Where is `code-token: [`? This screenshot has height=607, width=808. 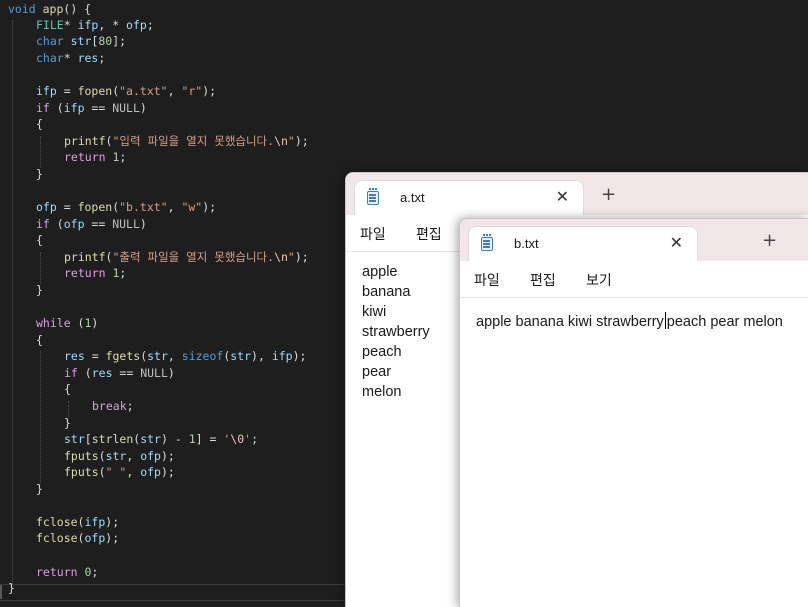
code-token: [ is located at coordinates (88, 439).